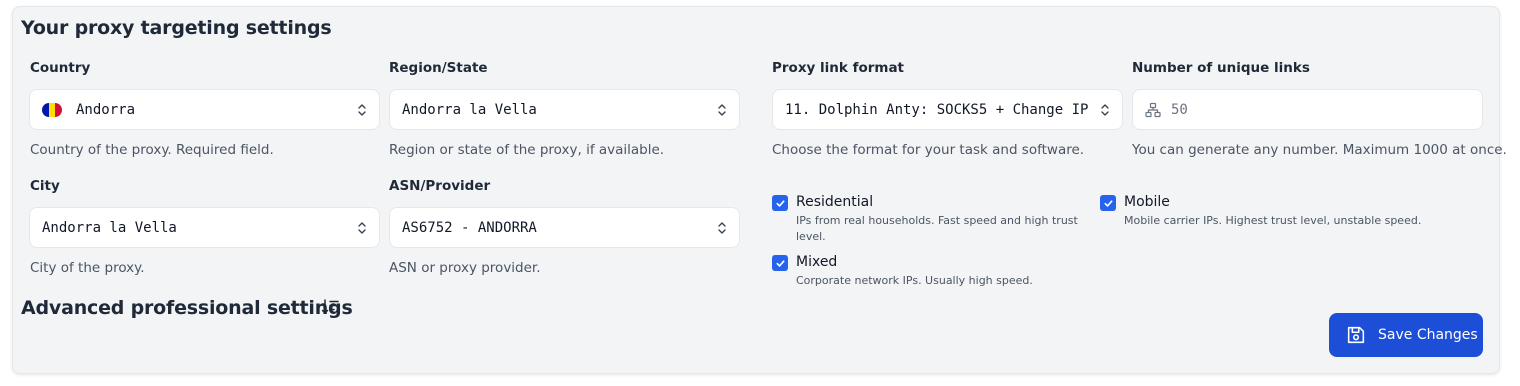  Describe the element at coordinates (1307, 109) in the screenshot. I see `unique-links-input: 50` at that location.